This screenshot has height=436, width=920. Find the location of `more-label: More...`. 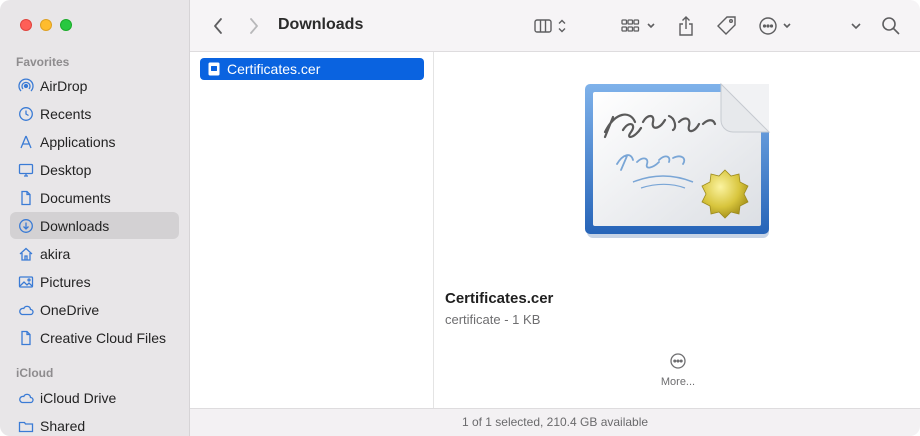

more-label: More... is located at coordinates (678, 382).